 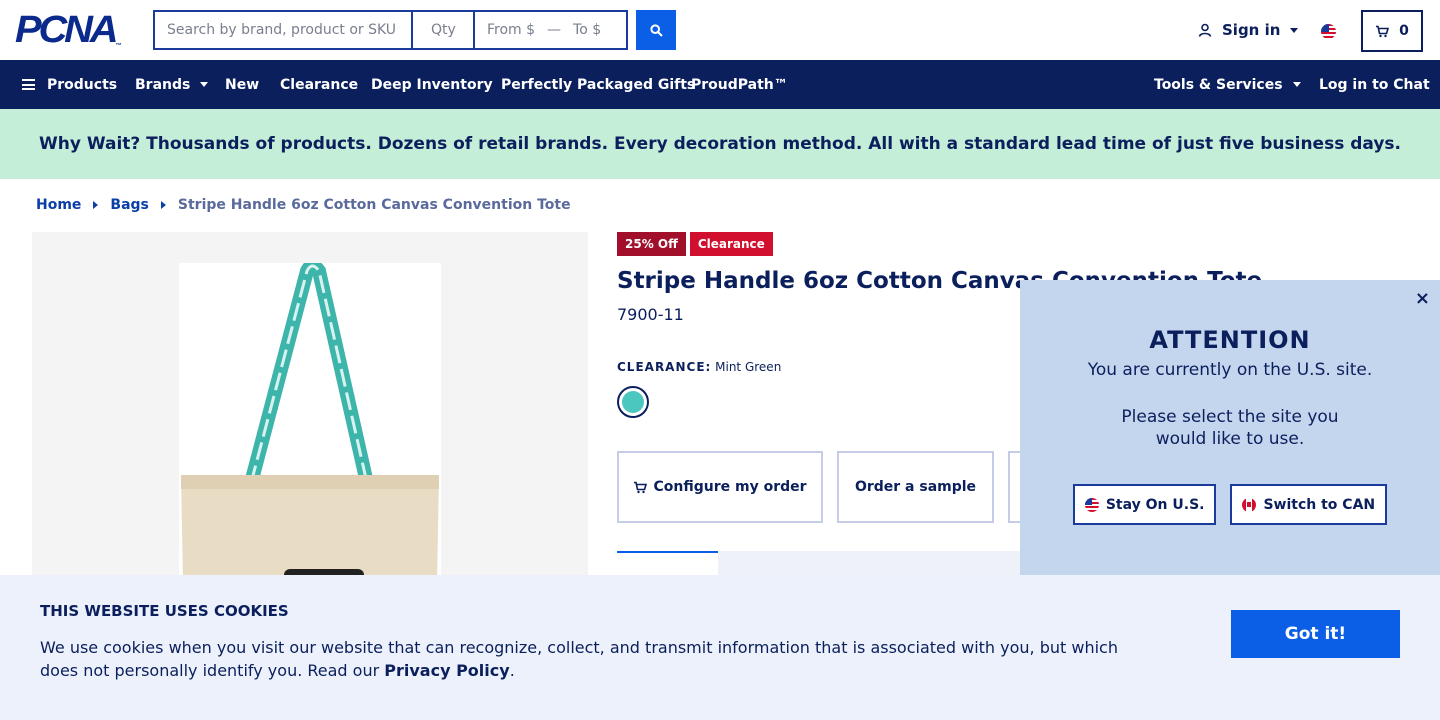 I want to click on configure-order-label: Configure my order, so click(x=730, y=487).